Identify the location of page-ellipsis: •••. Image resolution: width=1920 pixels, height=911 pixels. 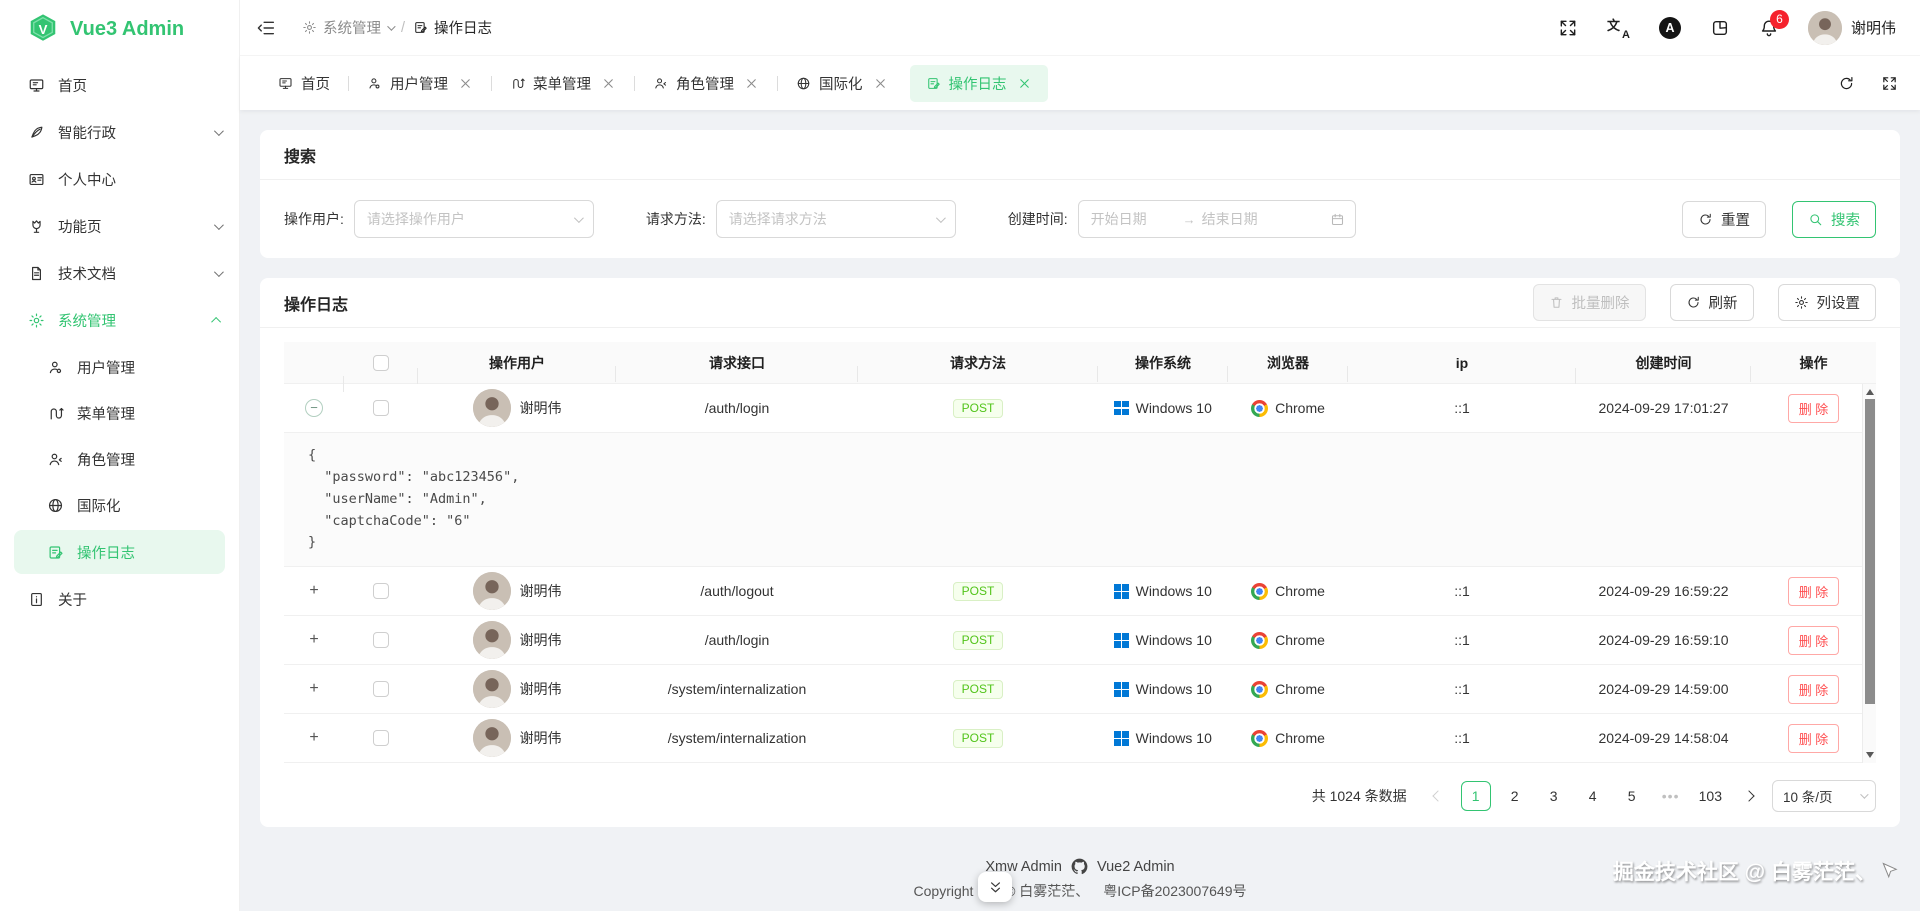
(1671, 796).